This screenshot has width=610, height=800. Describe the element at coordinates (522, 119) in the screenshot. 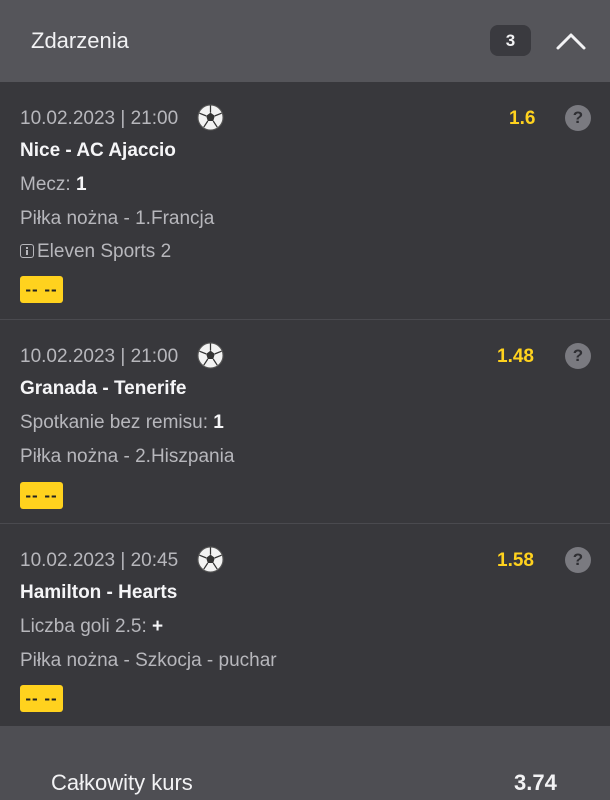

I see `event-odds: 1.6` at that location.